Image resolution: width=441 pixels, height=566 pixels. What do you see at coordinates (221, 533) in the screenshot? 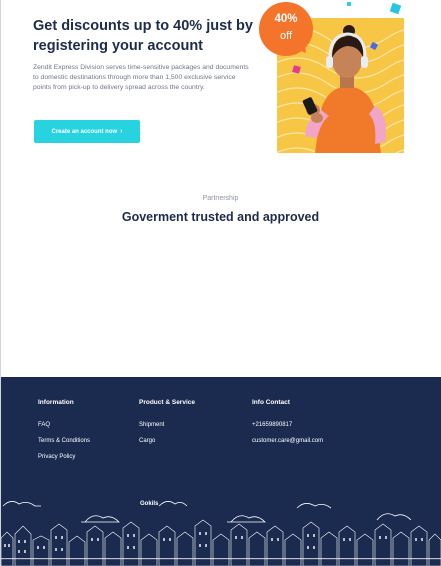
I see `city-skyline-illustration` at bounding box center [221, 533].